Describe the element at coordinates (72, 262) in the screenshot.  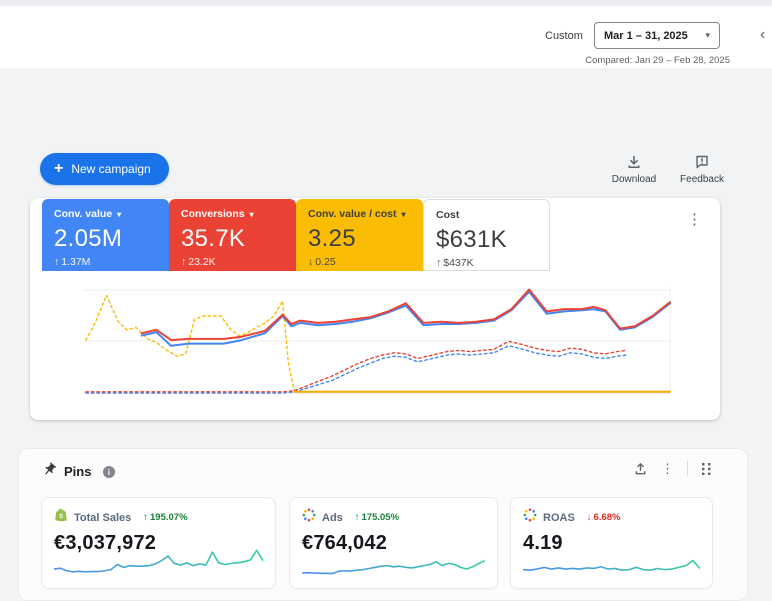
I see `scorecard-delta: ↑ 1.37M` at that location.